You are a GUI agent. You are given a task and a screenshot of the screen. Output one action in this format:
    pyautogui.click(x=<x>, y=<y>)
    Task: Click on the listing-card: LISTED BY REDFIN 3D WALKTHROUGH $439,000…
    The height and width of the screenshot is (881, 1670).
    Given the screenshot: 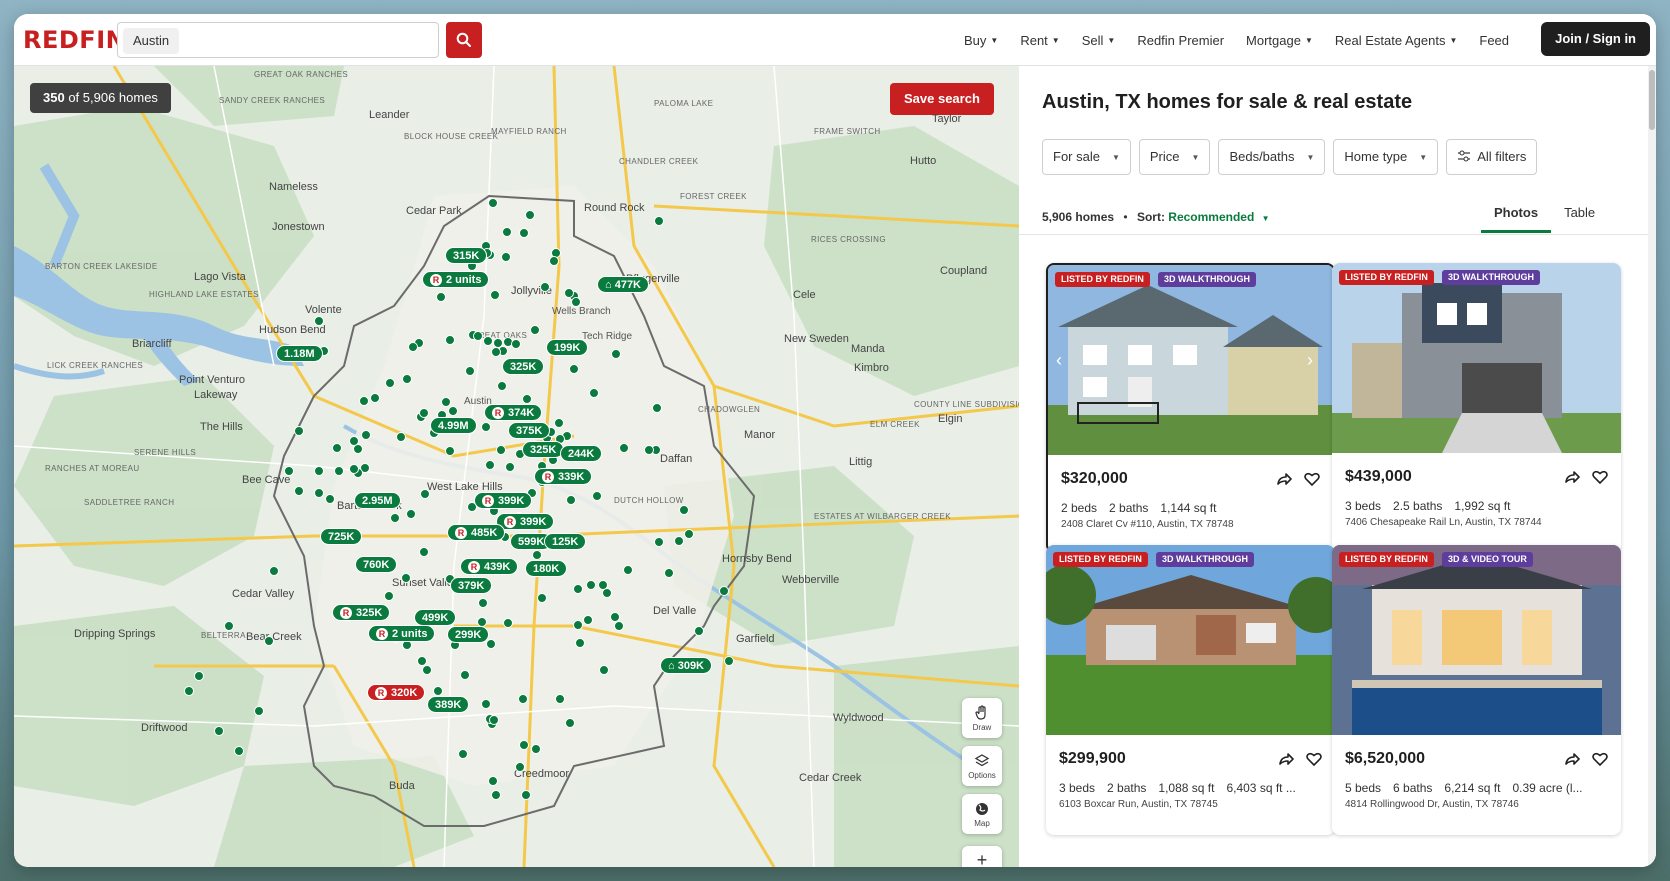 What is the action you would take?
    pyautogui.click(x=1476, y=408)
    